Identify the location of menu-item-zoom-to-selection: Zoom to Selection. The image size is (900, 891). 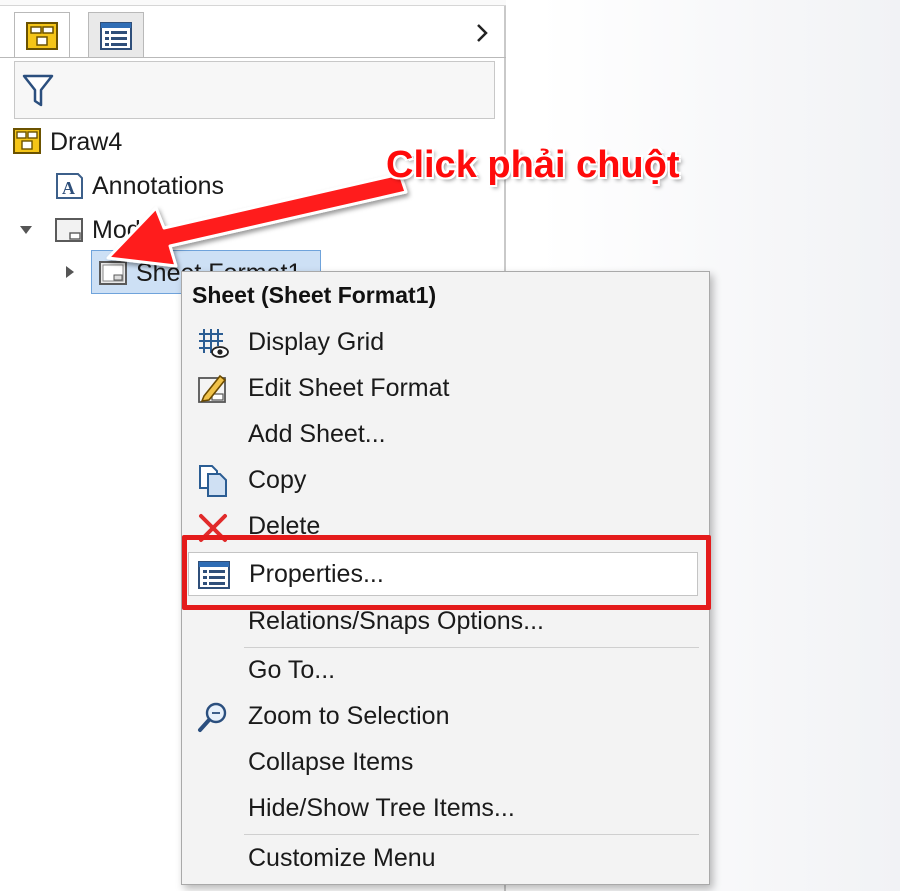
(444, 716).